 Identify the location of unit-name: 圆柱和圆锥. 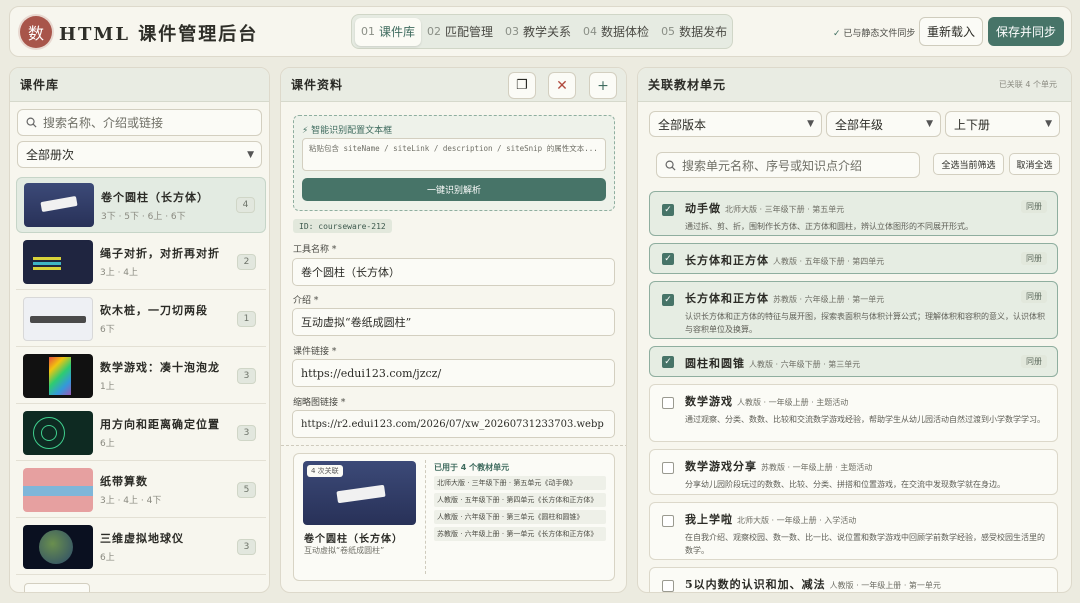
(715, 363).